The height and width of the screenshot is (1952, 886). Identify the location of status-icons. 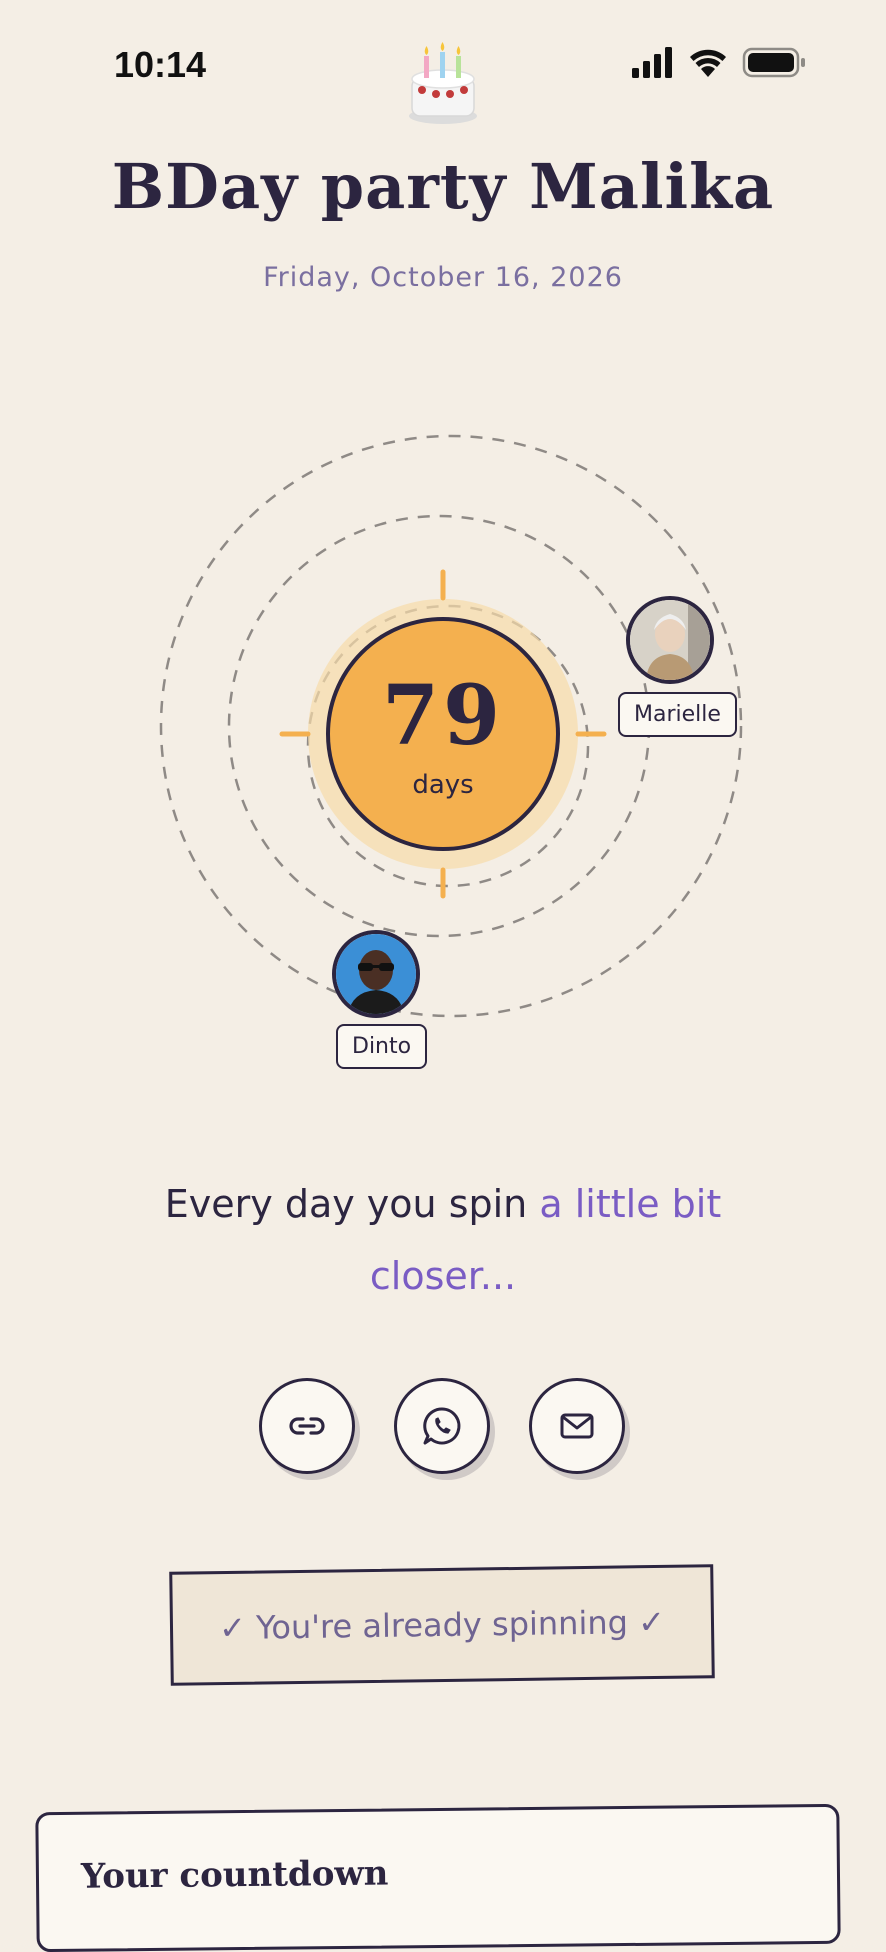
(722, 65).